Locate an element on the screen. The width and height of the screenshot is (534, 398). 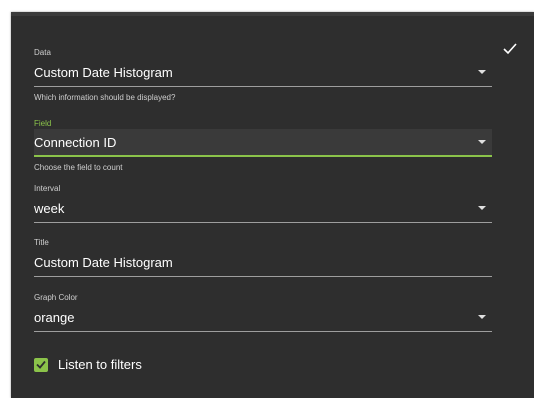
listen-filters-toggle: Listen to filters is located at coordinates (88, 364).